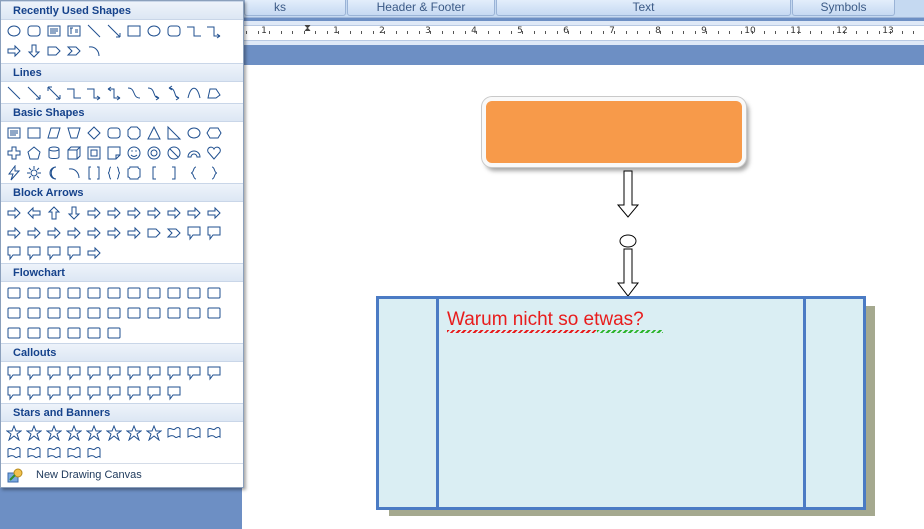  What do you see at coordinates (643, 8) in the screenshot?
I see `ribbon-group-text: Text` at bounding box center [643, 8].